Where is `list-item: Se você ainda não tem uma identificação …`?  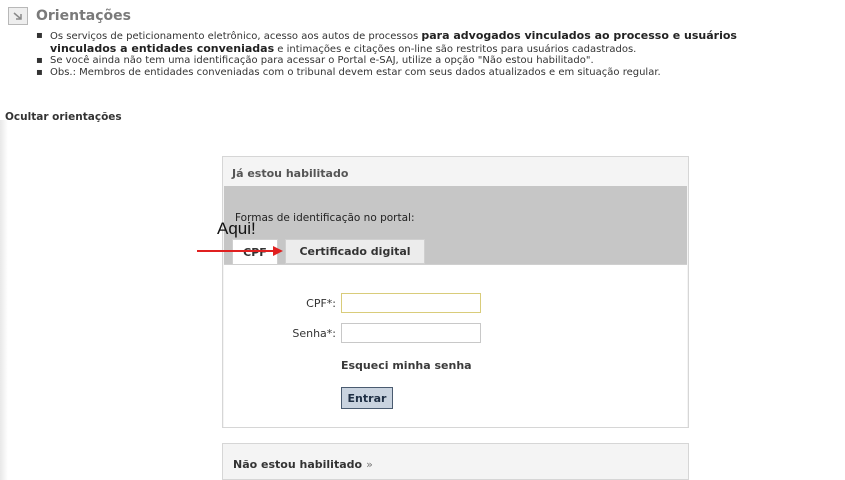
list-item: Se você ainda não tem uma identificação … is located at coordinates (438, 61).